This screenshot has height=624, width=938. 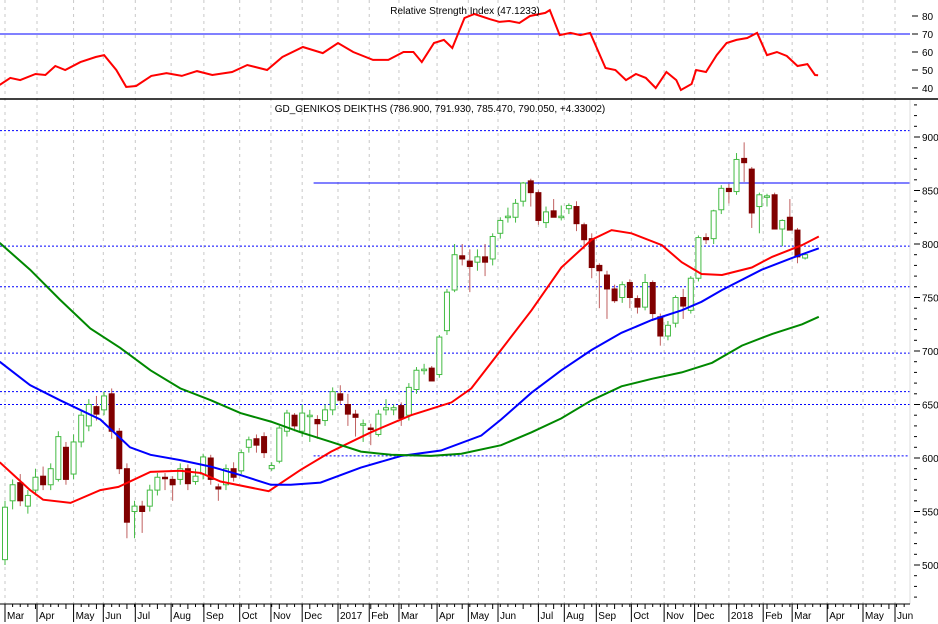 What do you see at coordinates (930, 299) in the screenshot?
I see `price-tick-label: 750` at bounding box center [930, 299].